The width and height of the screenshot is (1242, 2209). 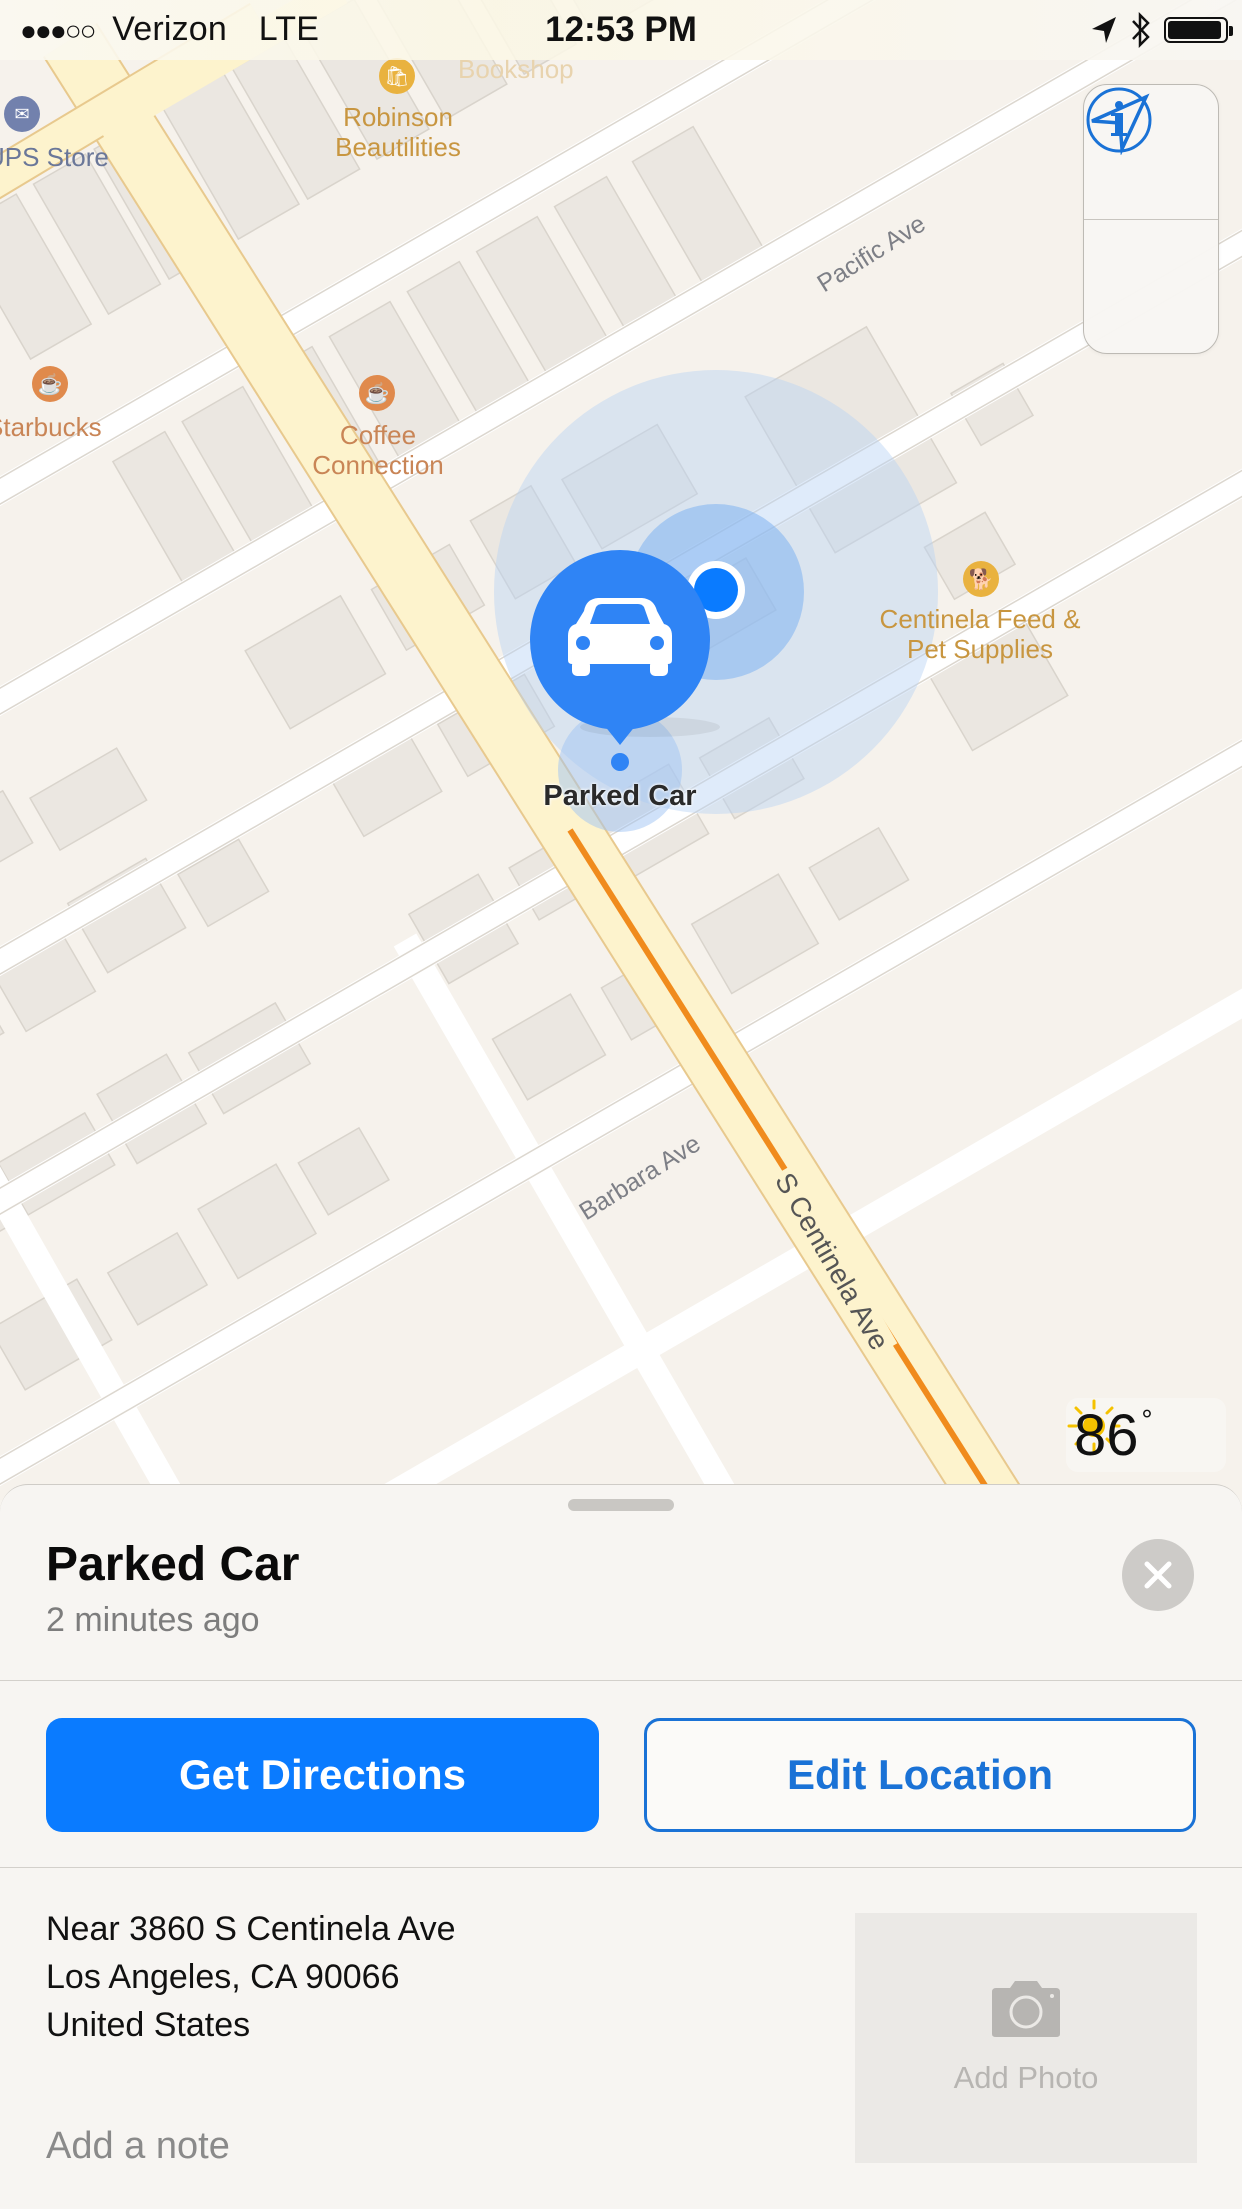 I want to click on card-timestamp: 2 minutes ago, so click(x=153, y=1620).